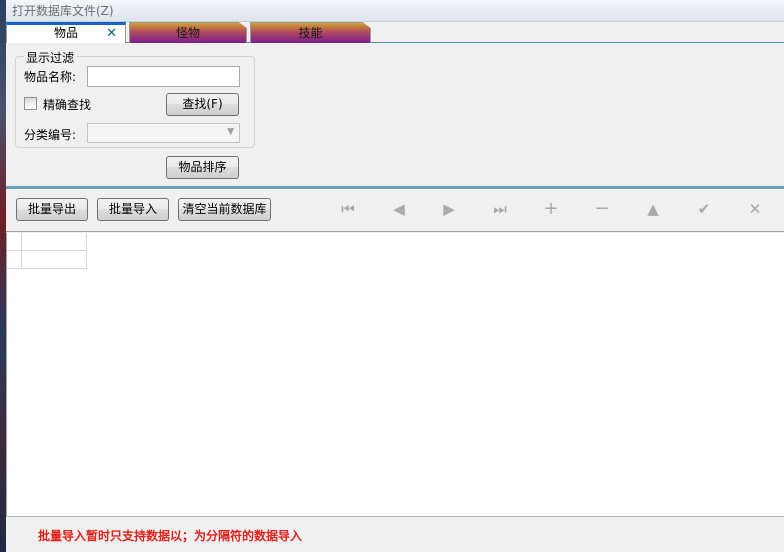  What do you see at coordinates (395, 32) in the screenshot?
I see `tab-strip: 物品 ✕ 怪物 技能` at bounding box center [395, 32].